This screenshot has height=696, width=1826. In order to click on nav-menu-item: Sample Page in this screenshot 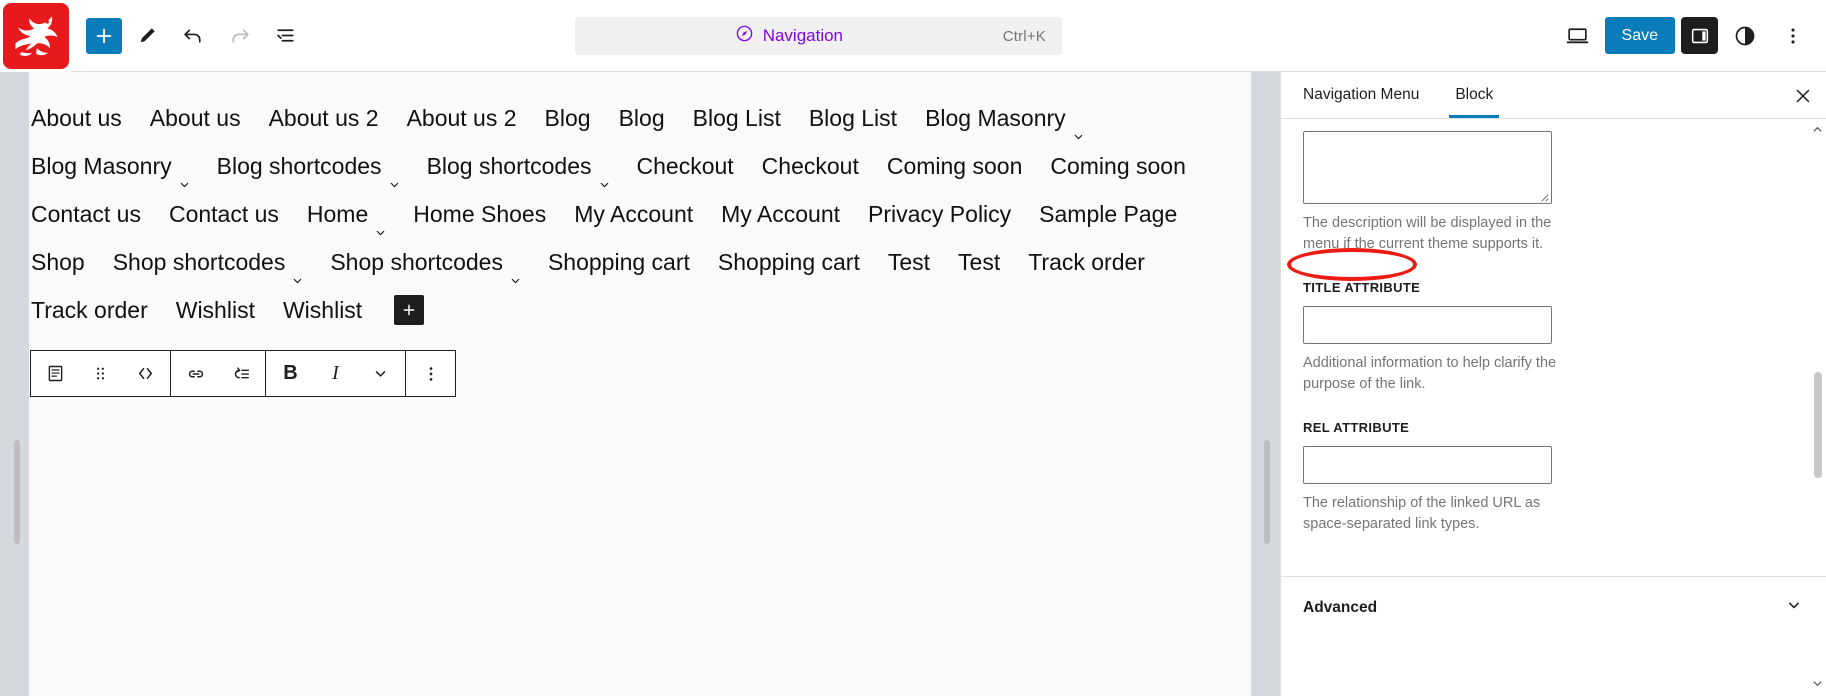, I will do `click(1108, 214)`.